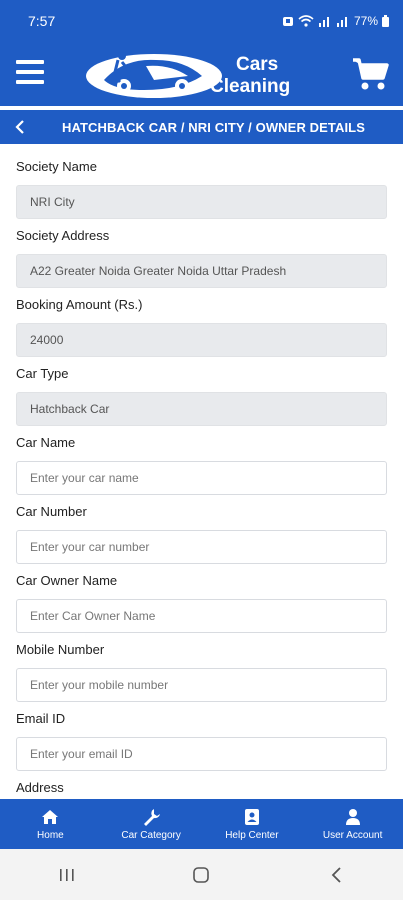 This screenshot has height=900, width=403. What do you see at coordinates (56, 166) in the screenshot?
I see `society-name-label: Society Name` at bounding box center [56, 166].